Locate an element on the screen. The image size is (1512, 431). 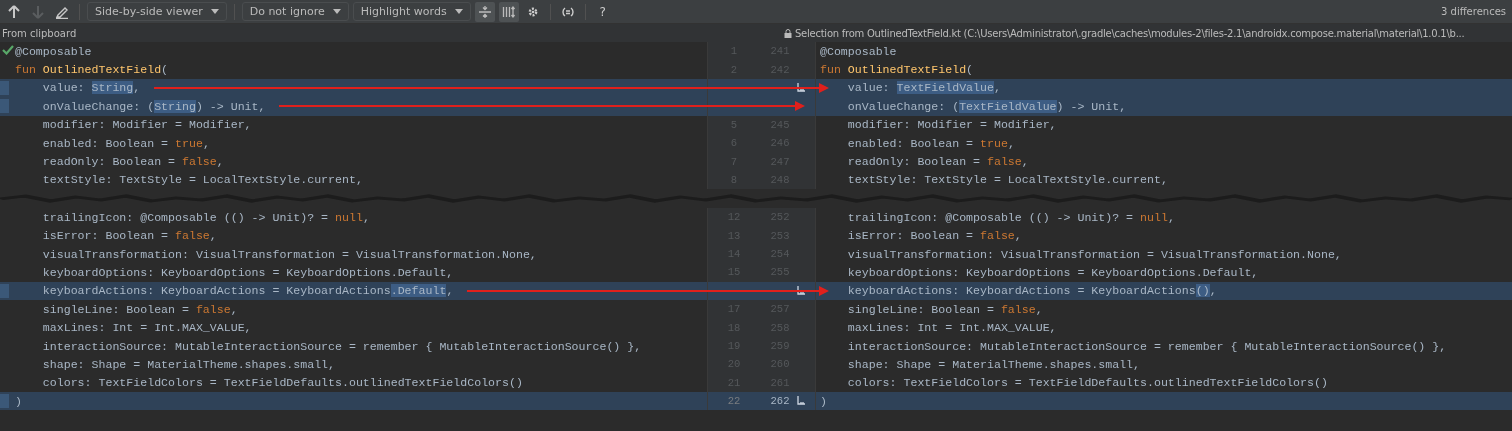
lock-icon is located at coordinates (788, 33).